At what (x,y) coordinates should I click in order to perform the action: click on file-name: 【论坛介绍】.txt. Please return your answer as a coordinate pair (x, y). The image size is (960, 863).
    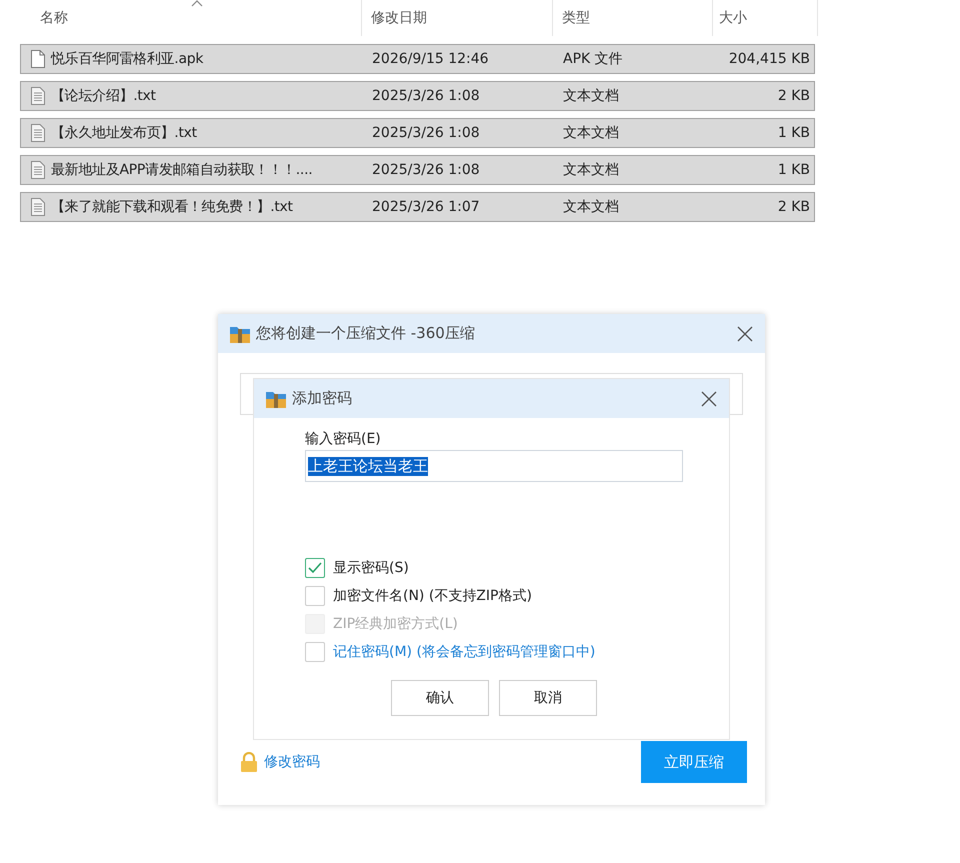
    Looking at the image, I should click on (103, 96).